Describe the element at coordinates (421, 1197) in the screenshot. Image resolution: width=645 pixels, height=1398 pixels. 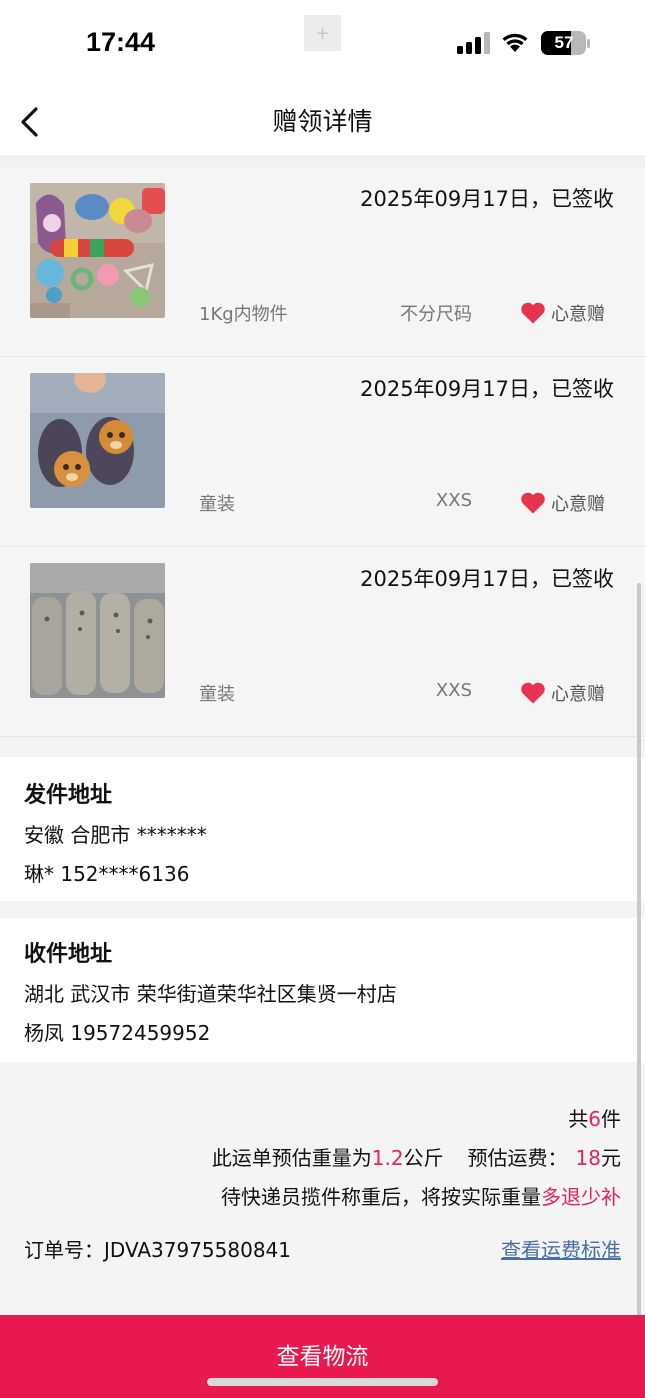
I see `refund-note: 待快递员揽件称重后，将按实际重量多退少补` at that location.